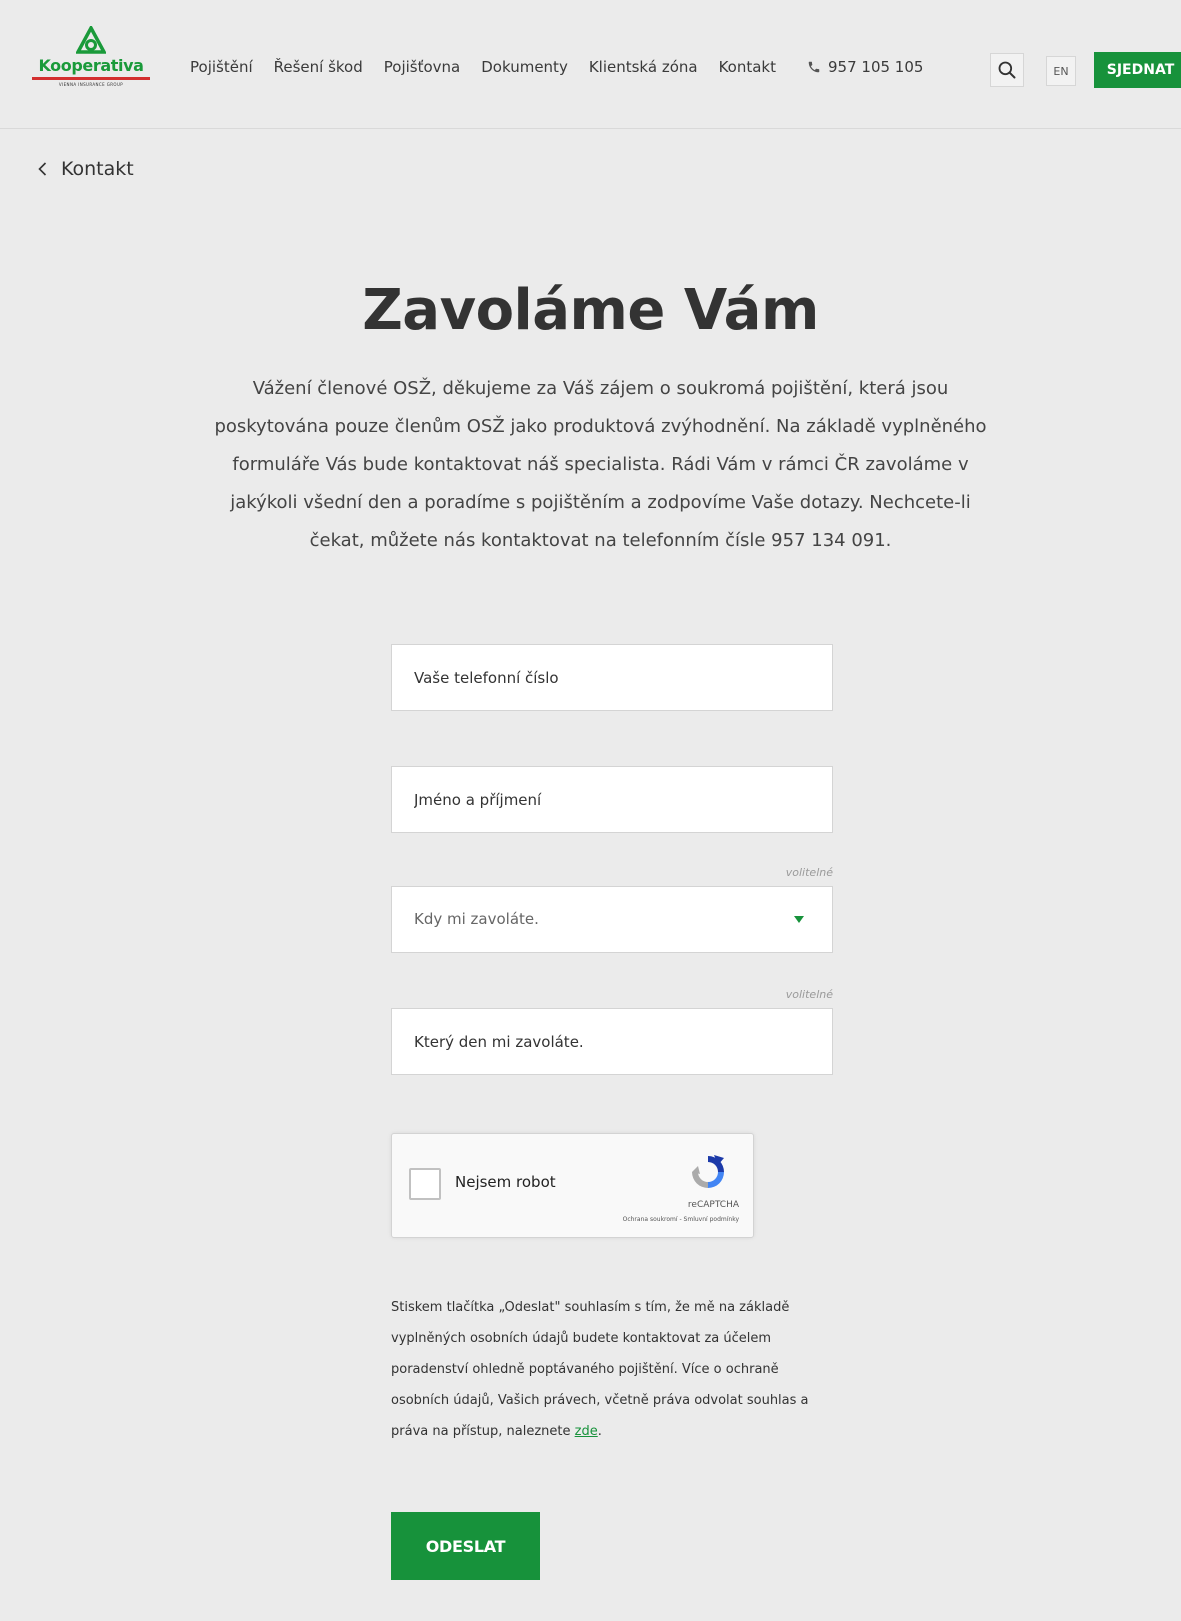  I want to click on recaptcha-logo-icon, so click(708, 1171).